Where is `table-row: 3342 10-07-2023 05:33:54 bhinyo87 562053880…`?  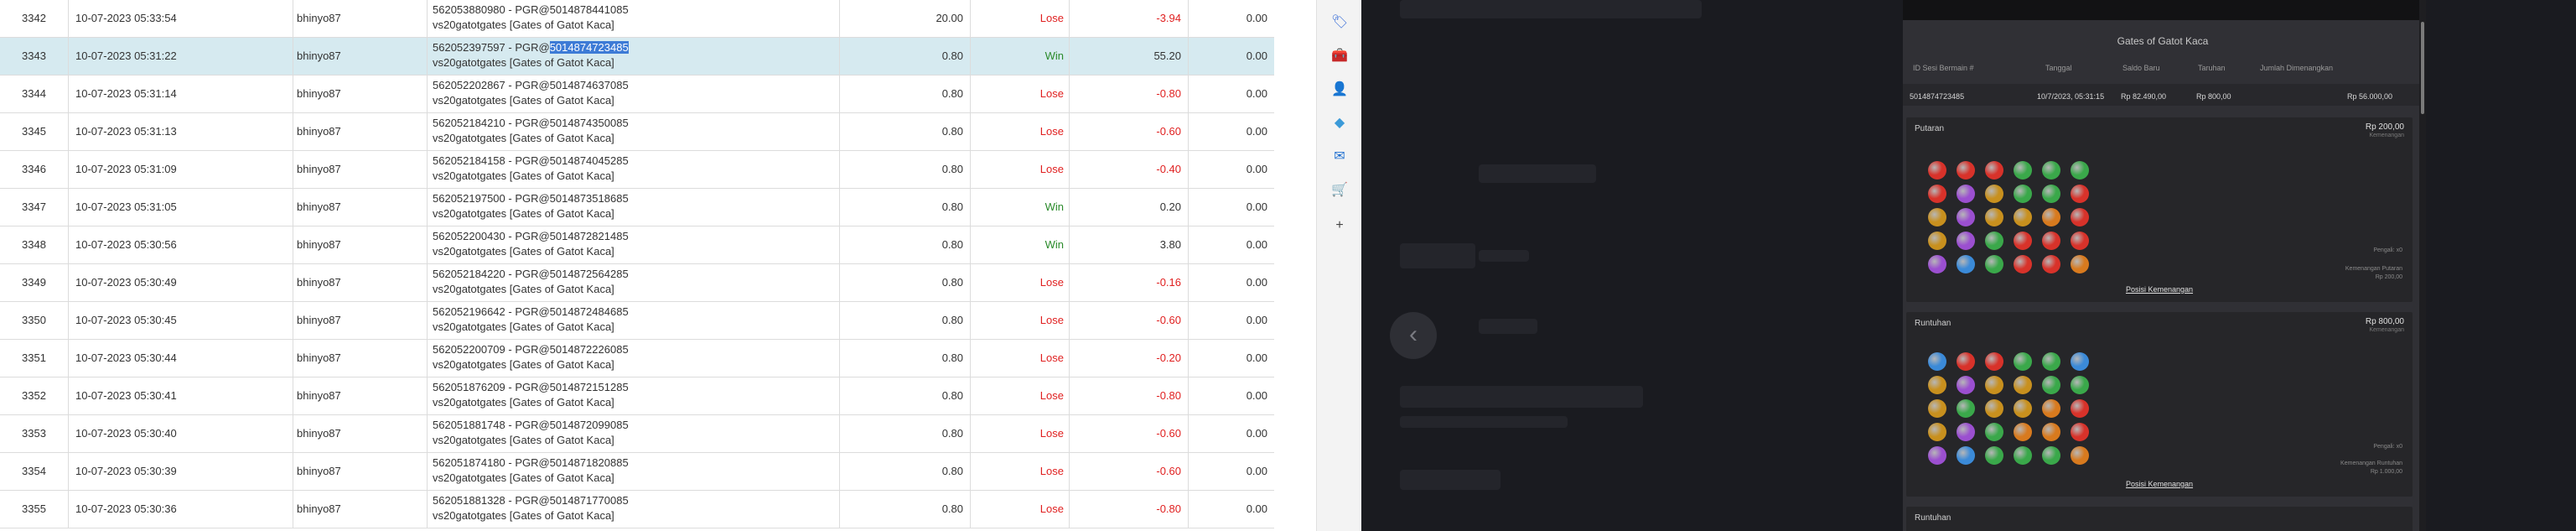 table-row: 3342 10-07-2023 05:33:54 bhinyo87 562053880… is located at coordinates (637, 19).